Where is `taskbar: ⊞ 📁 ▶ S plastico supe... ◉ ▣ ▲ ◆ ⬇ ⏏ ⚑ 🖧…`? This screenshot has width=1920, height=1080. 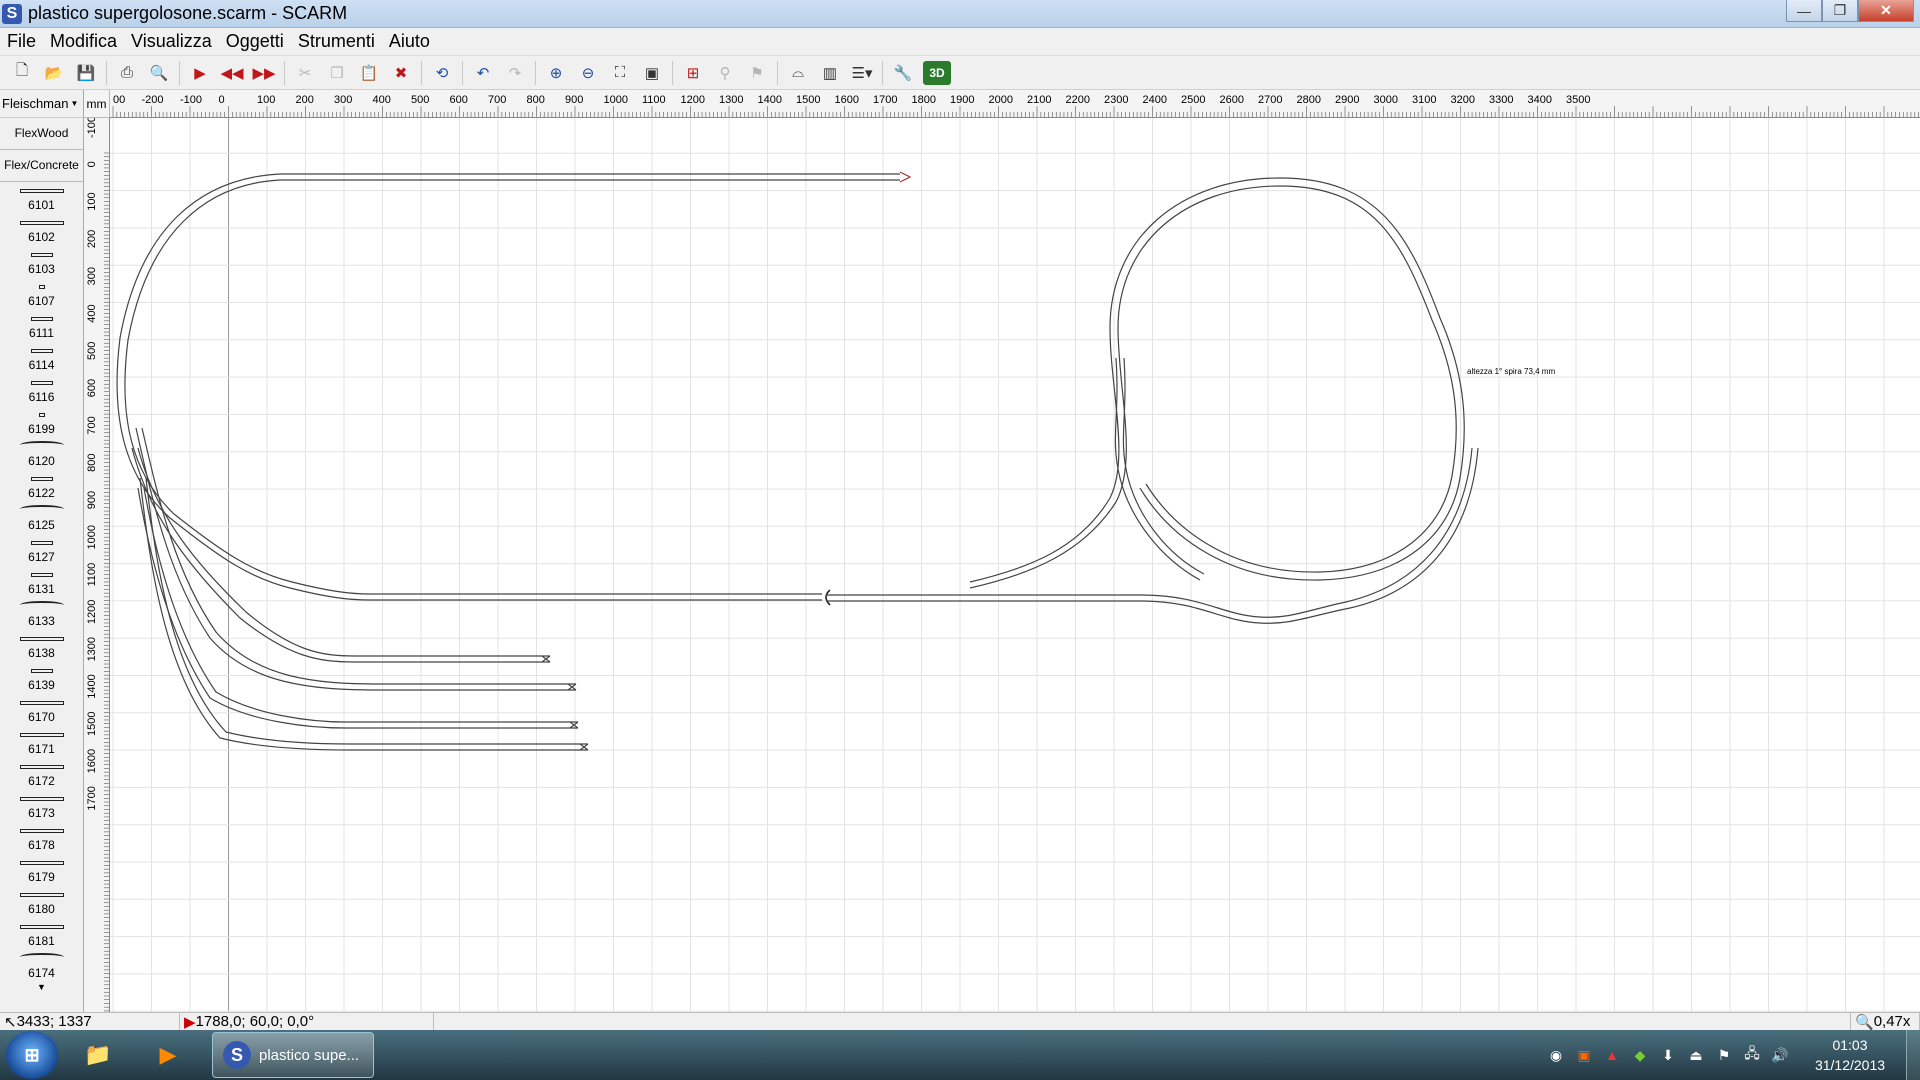
taskbar: ⊞ 📁 ▶ S plastico supe... ◉ ▣ ▲ ◆ ⬇ ⏏ ⚑ 🖧… is located at coordinates (960, 1055).